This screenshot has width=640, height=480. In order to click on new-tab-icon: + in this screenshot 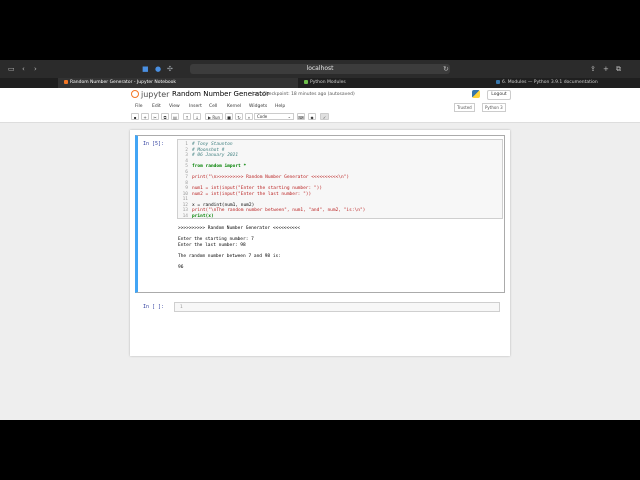, I will do `click(606, 69)`.